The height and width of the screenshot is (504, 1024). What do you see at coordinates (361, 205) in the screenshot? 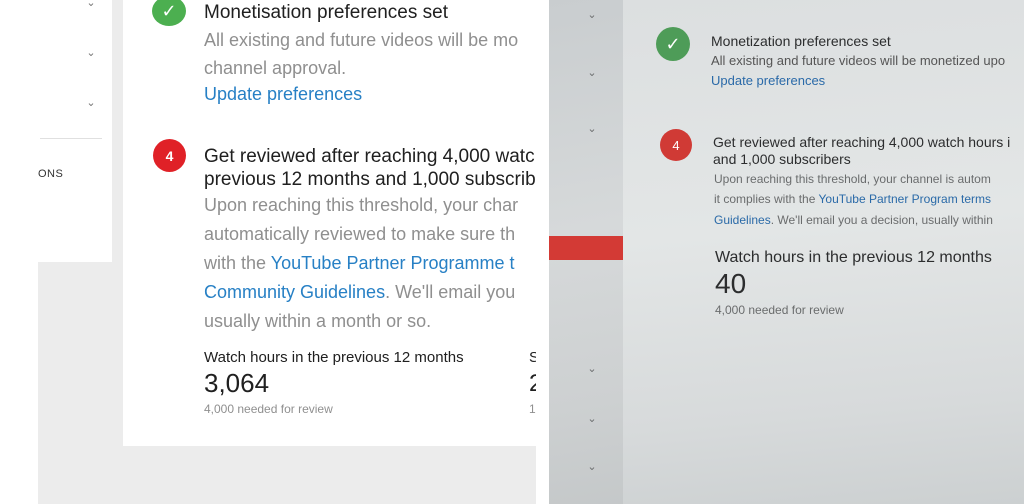
I see `review-desc-line1: Upon reaching this threshold, your char` at bounding box center [361, 205].